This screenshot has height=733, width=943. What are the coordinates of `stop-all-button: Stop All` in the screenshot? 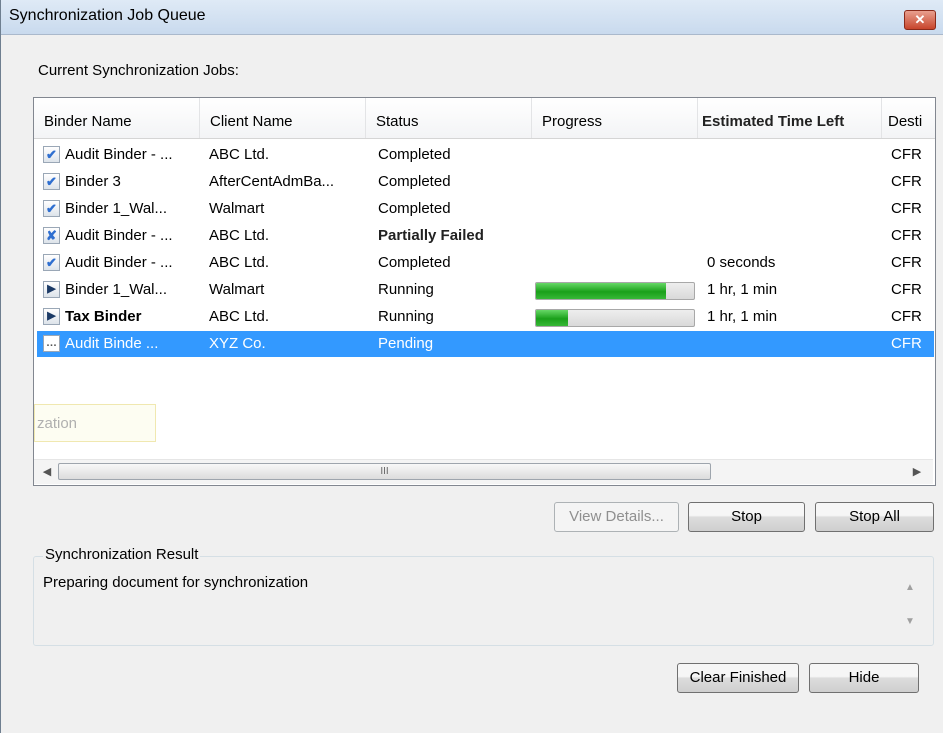 It's located at (874, 517).